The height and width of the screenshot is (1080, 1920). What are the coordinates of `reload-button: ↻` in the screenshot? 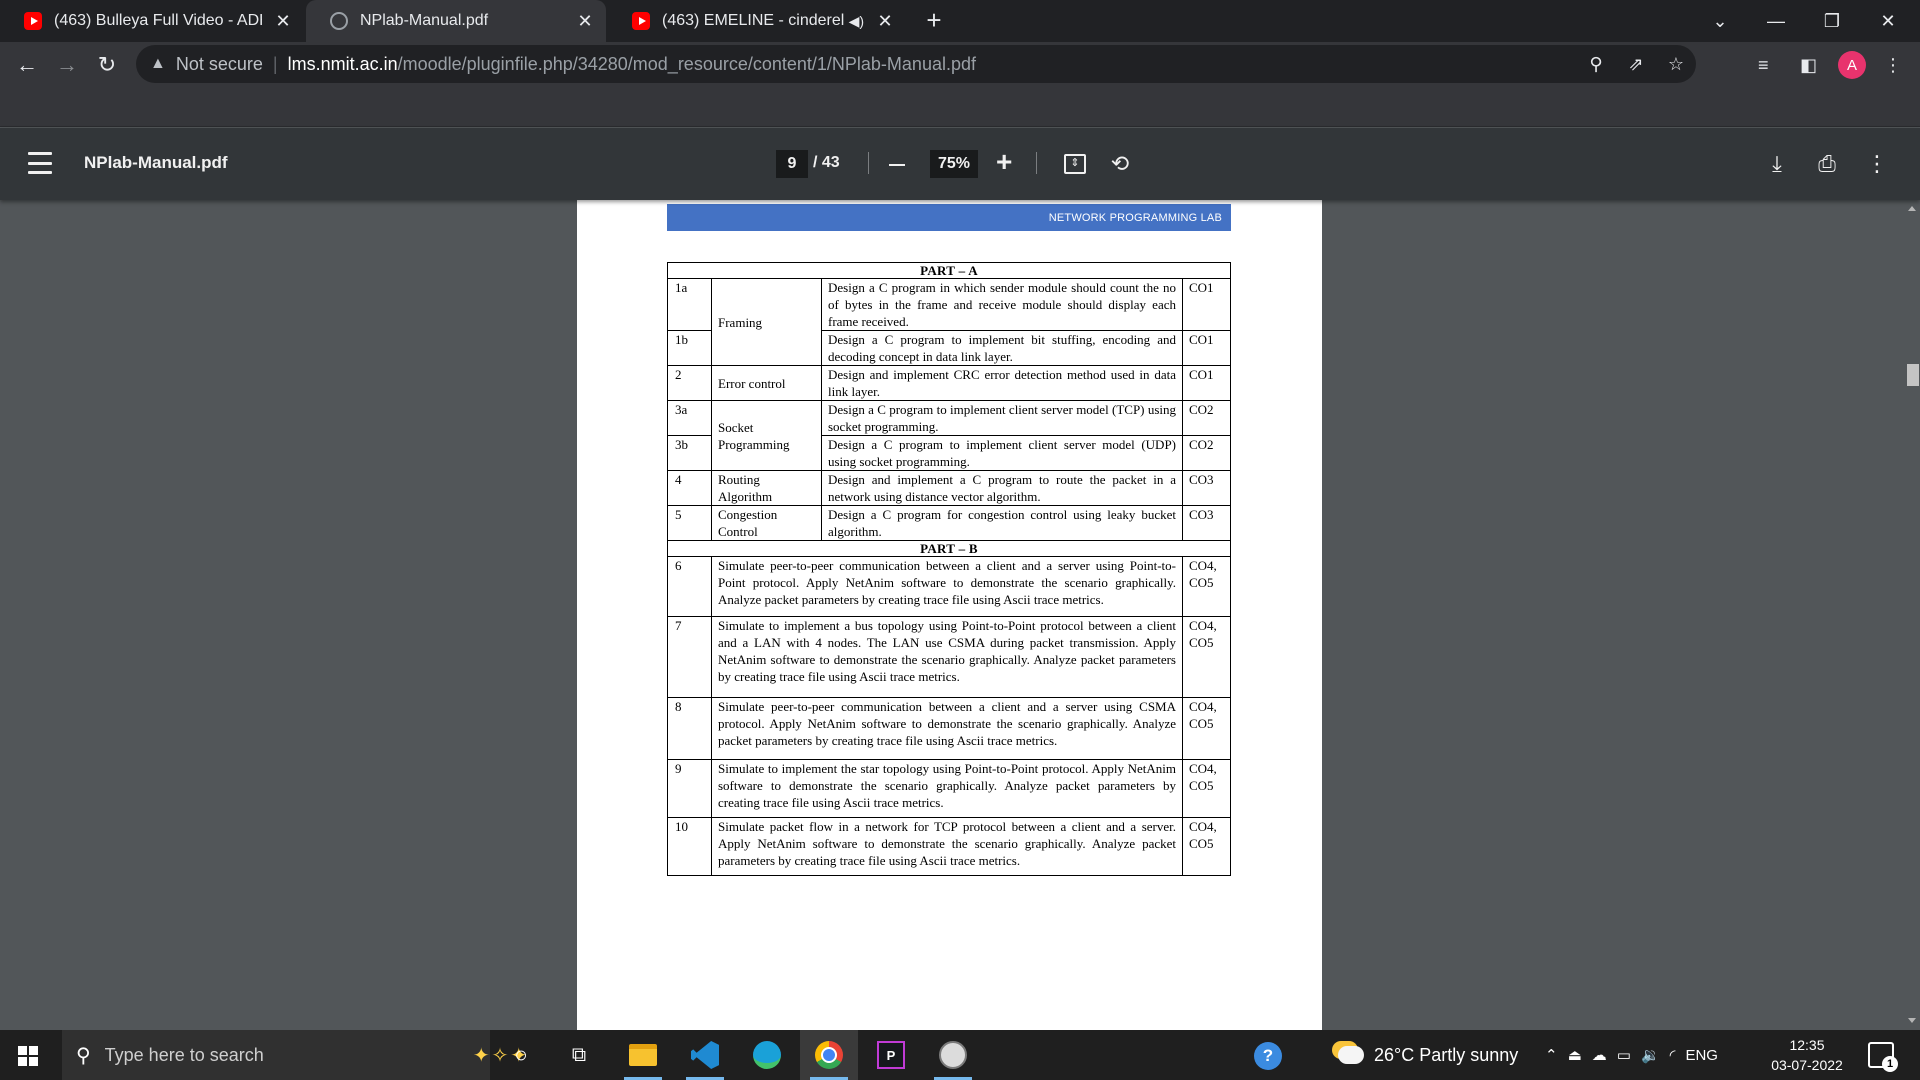 It's located at (107, 65).